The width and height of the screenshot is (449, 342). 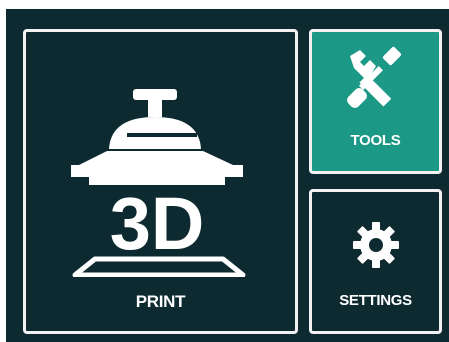 What do you see at coordinates (157, 223) in the screenshot?
I see `svg-text: 3D` at bounding box center [157, 223].